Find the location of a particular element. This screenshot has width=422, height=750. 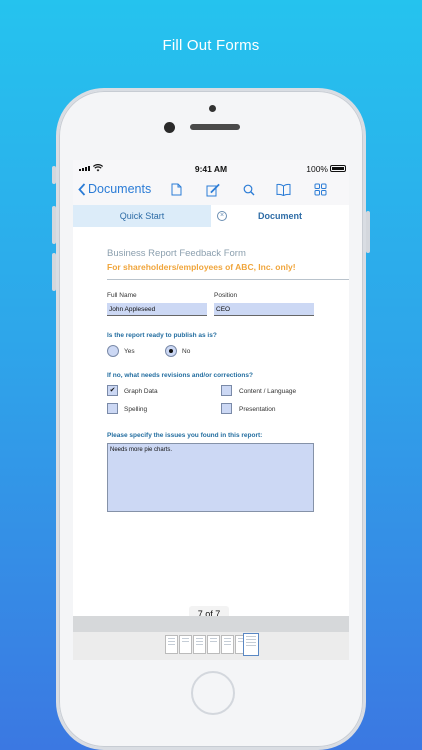

toolbar-divider is located at coordinates (211, 624).